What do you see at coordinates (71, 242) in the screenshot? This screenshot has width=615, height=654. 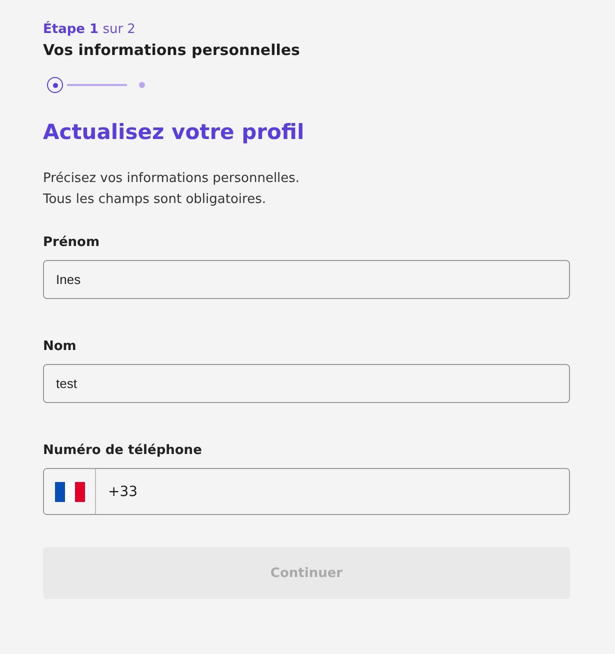 I see `field-label: Prénom` at bounding box center [71, 242].